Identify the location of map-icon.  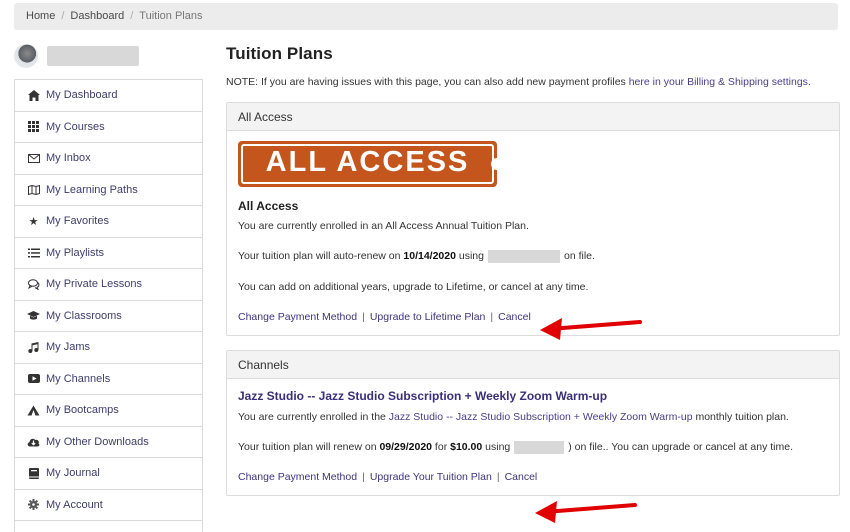
(33, 189).